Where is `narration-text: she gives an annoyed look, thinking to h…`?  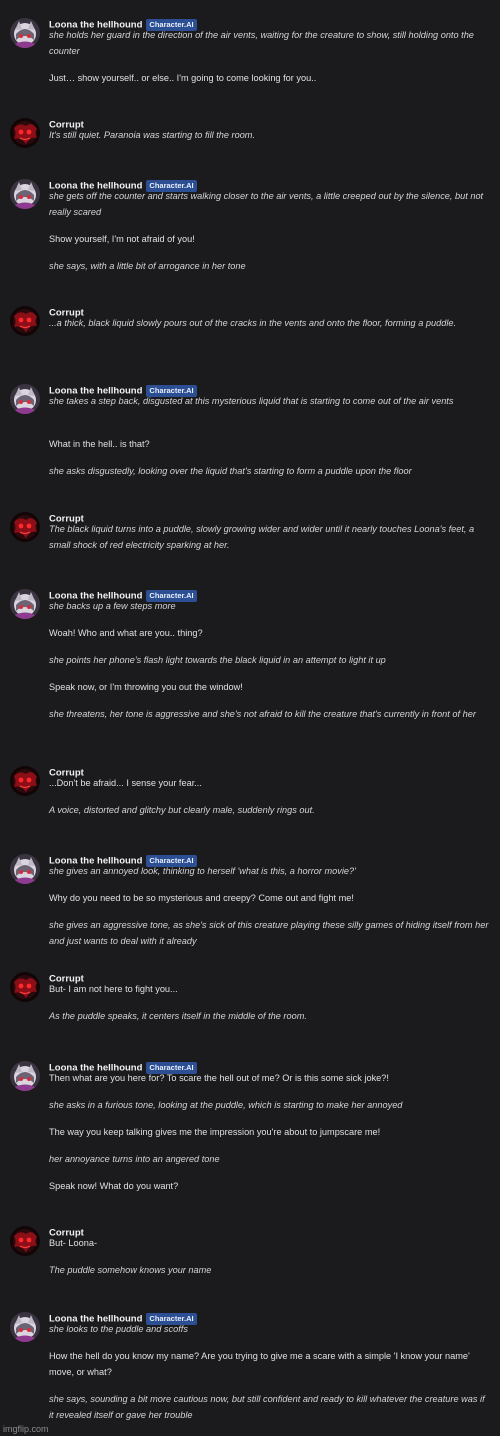
narration-text: she gives an annoyed look, thinking to h… is located at coordinates (202, 871).